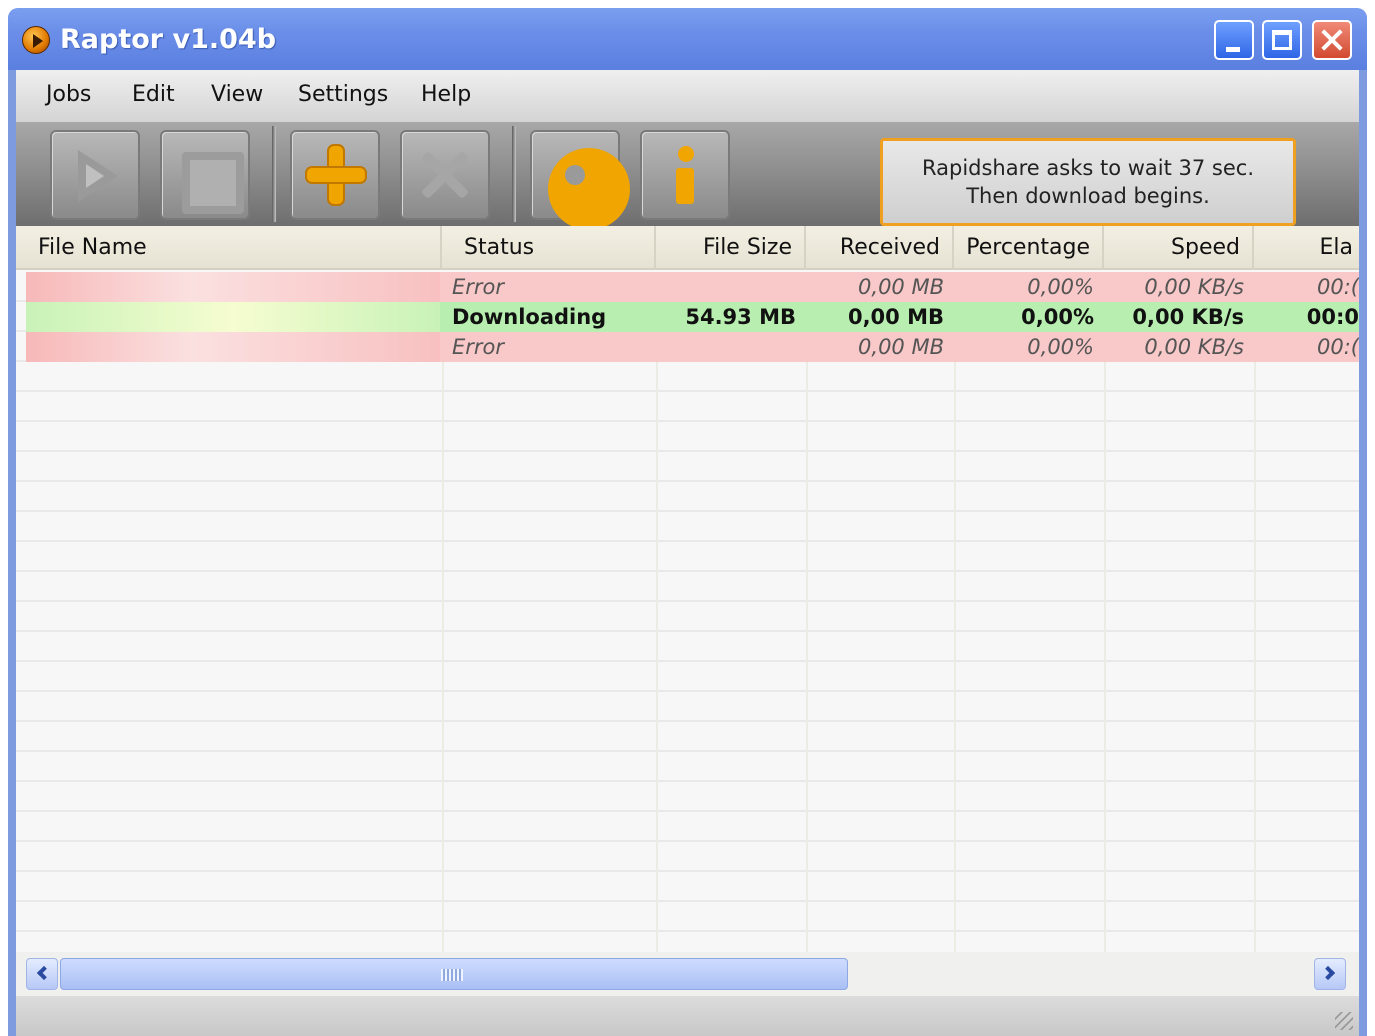 This screenshot has height=1036, width=1375. I want to click on scroll-left-button, so click(42, 974).